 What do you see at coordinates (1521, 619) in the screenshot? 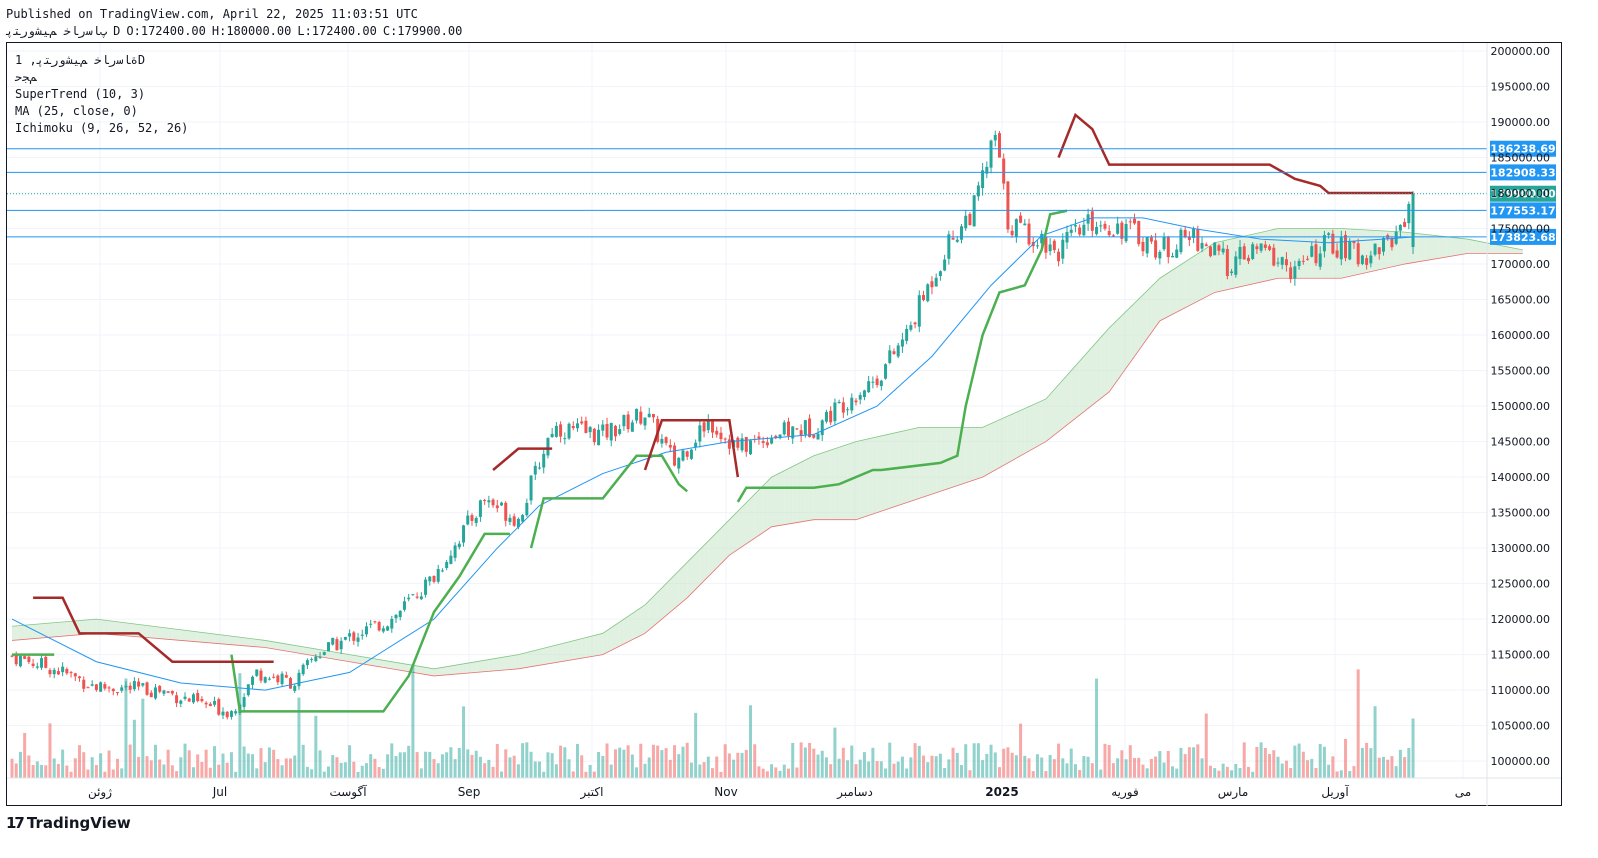
I see `y-tick-label: 120000.00` at bounding box center [1521, 619].